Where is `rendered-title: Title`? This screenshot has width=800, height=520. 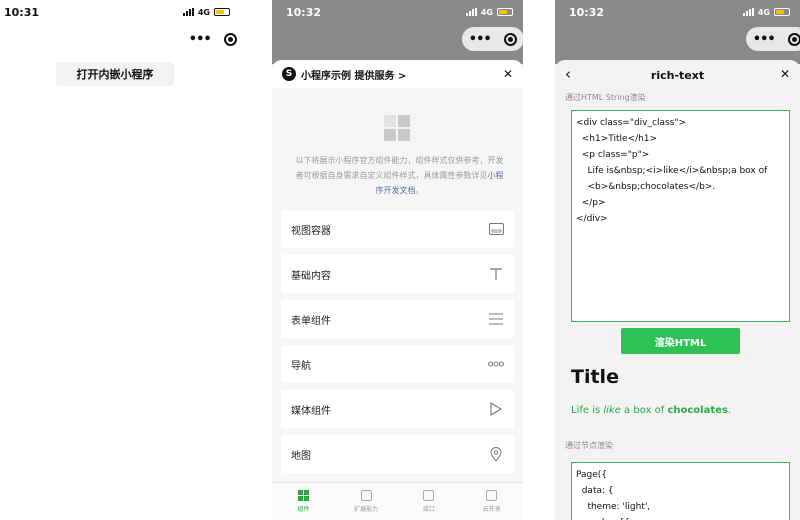 rendered-title: Title is located at coordinates (595, 377).